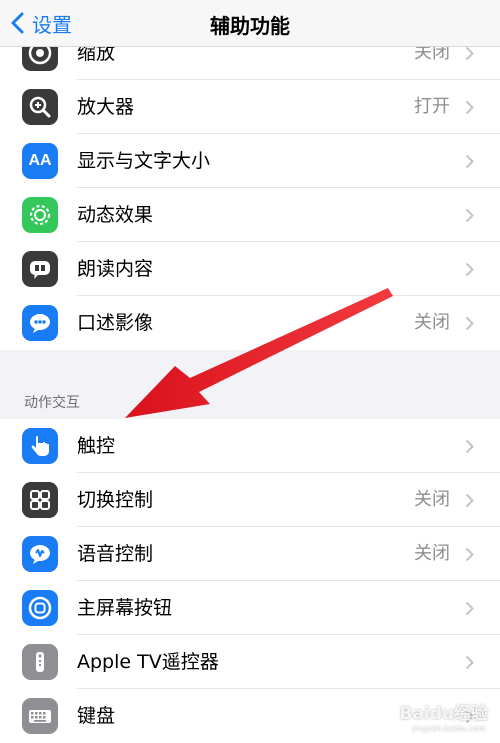 This screenshot has width=500, height=743. Describe the element at coordinates (443, 714) in the screenshot. I see `watermark-logo: Baidu经验` at that location.